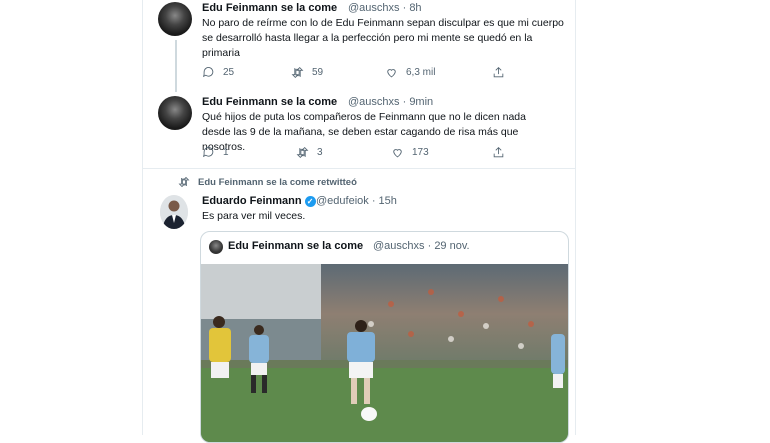 The image size is (770, 443). I want to click on retweet-count: 3, so click(320, 152).